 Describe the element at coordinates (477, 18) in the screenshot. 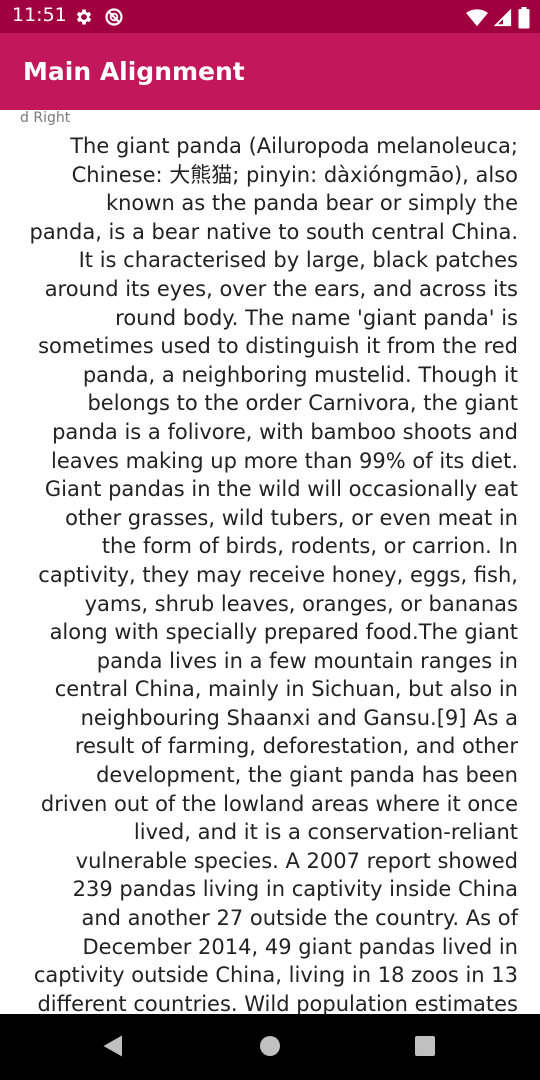

I see `wifi-icon` at that location.